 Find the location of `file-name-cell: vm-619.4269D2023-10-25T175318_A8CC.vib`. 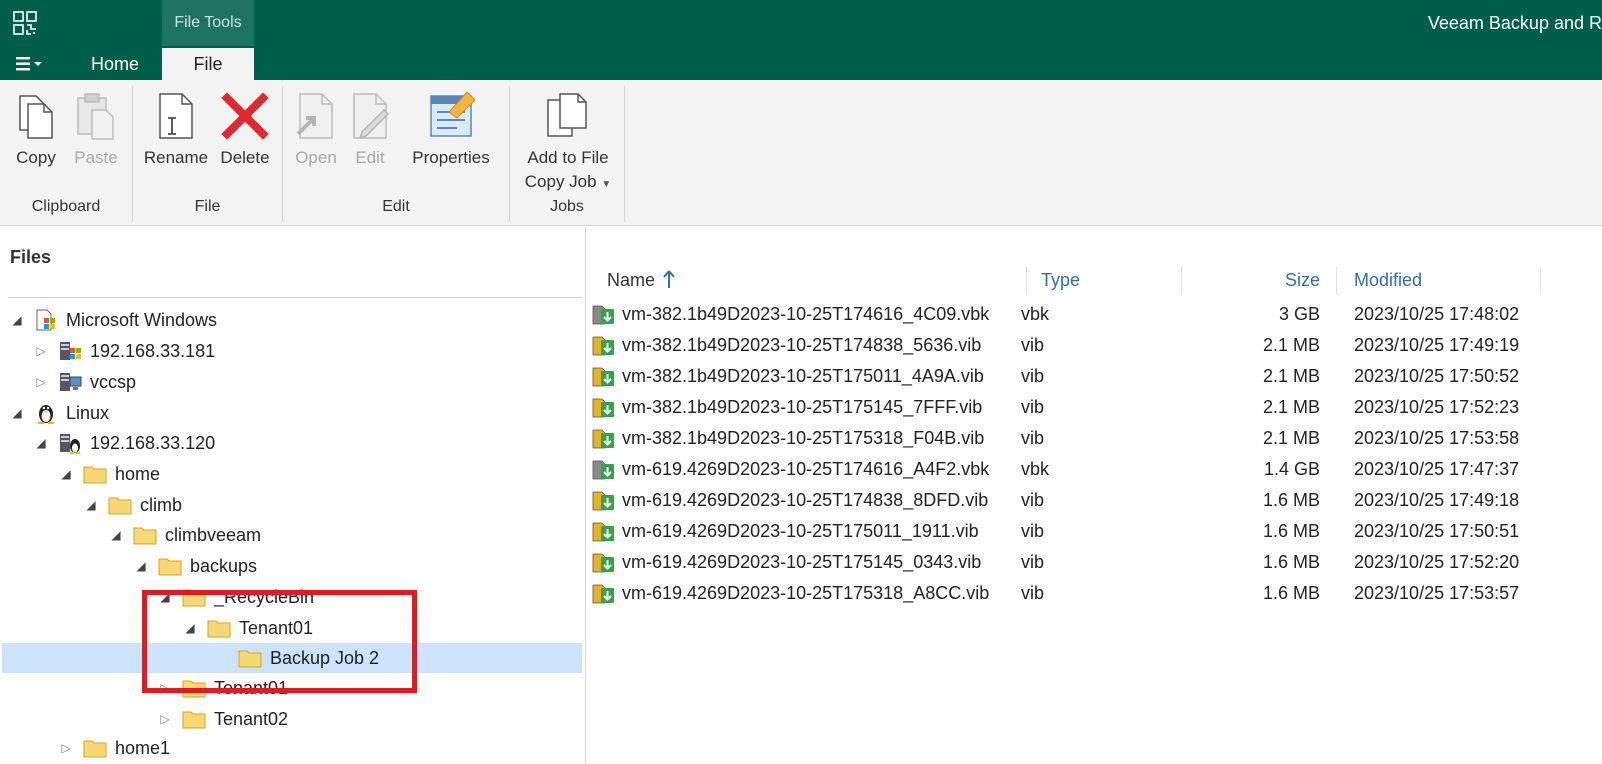

file-name-cell: vm-619.4269D2023-10-25T175318_A8CC.vib is located at coordinates (790, 593).